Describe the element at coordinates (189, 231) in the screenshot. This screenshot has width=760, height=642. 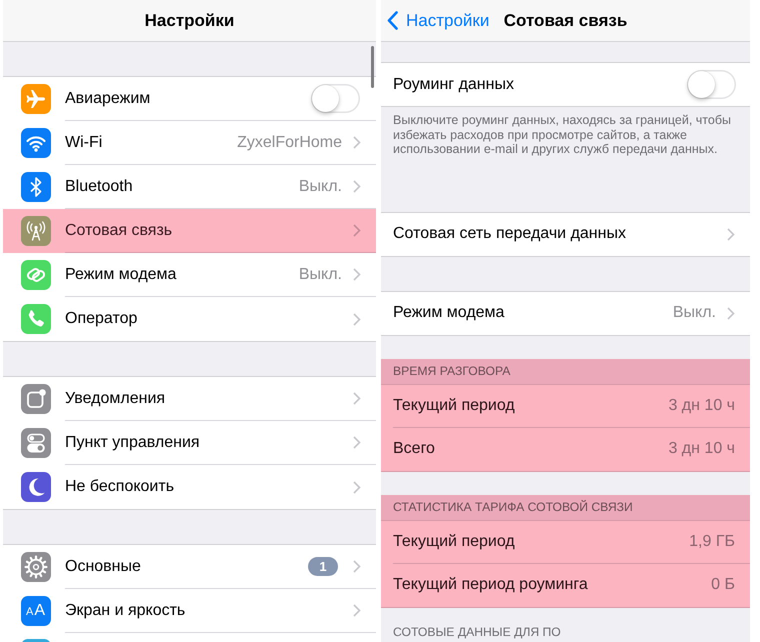
I see `settings-item: Сотовая связь` at that location.